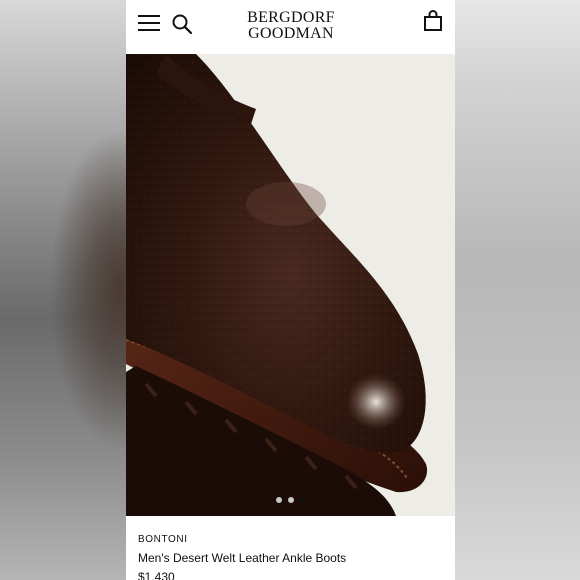  I want to click on carousel-dots, so click(290, 501).